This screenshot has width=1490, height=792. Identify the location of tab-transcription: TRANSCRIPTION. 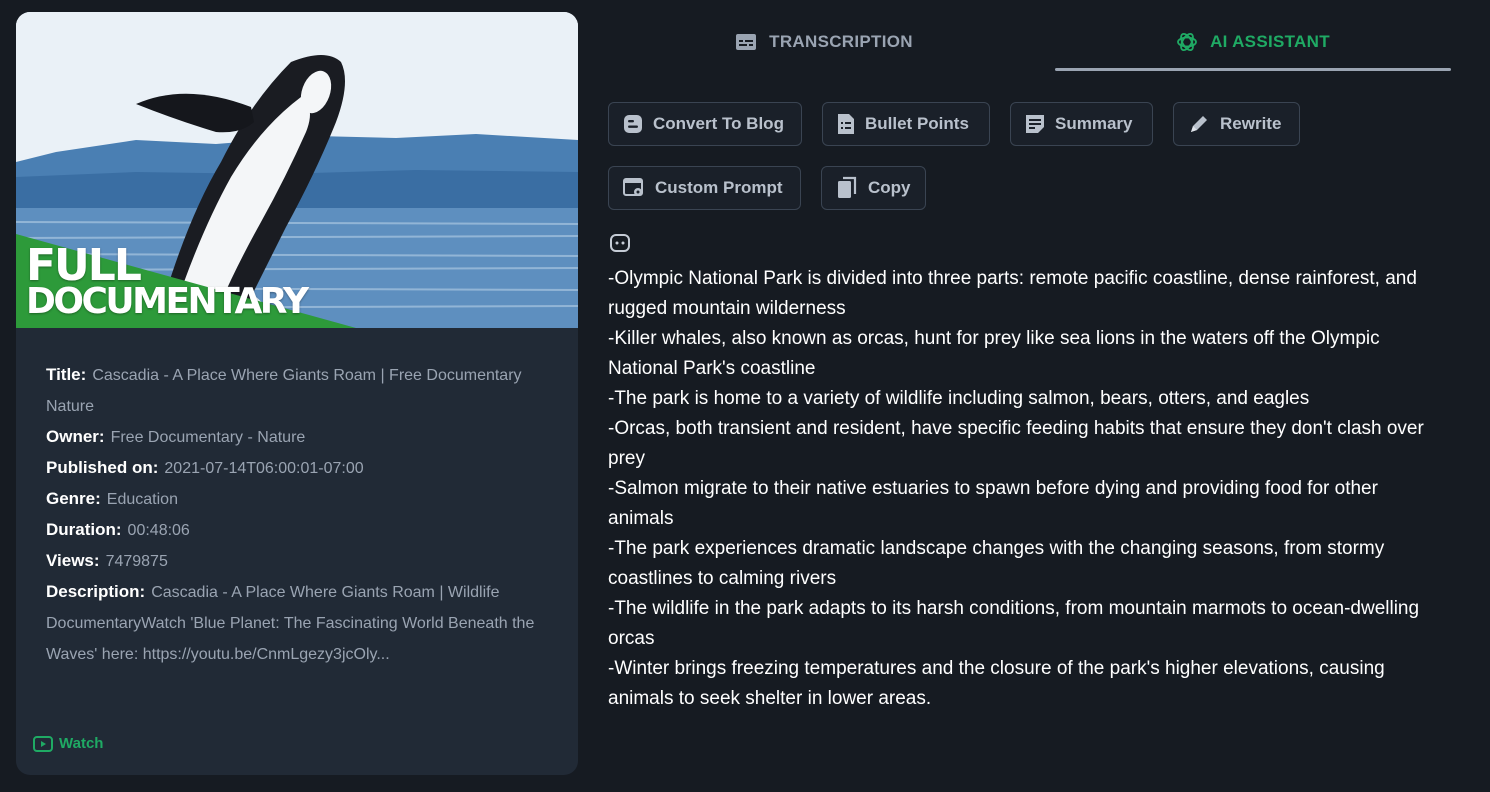
(824, 42).